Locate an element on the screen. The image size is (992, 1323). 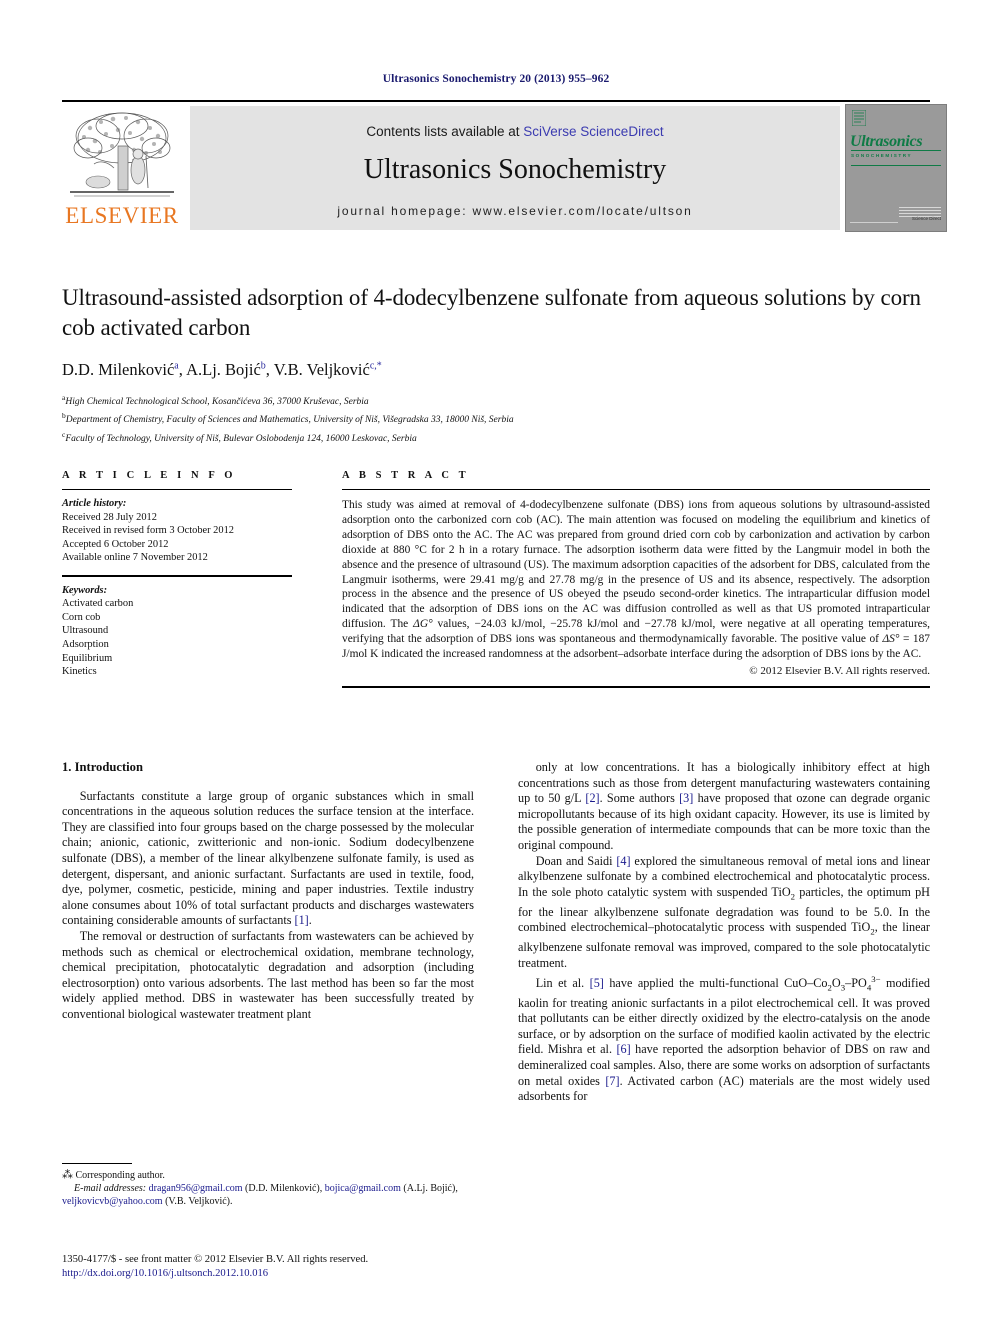
citation-ref: [1] is located at coordinates (302, 920).